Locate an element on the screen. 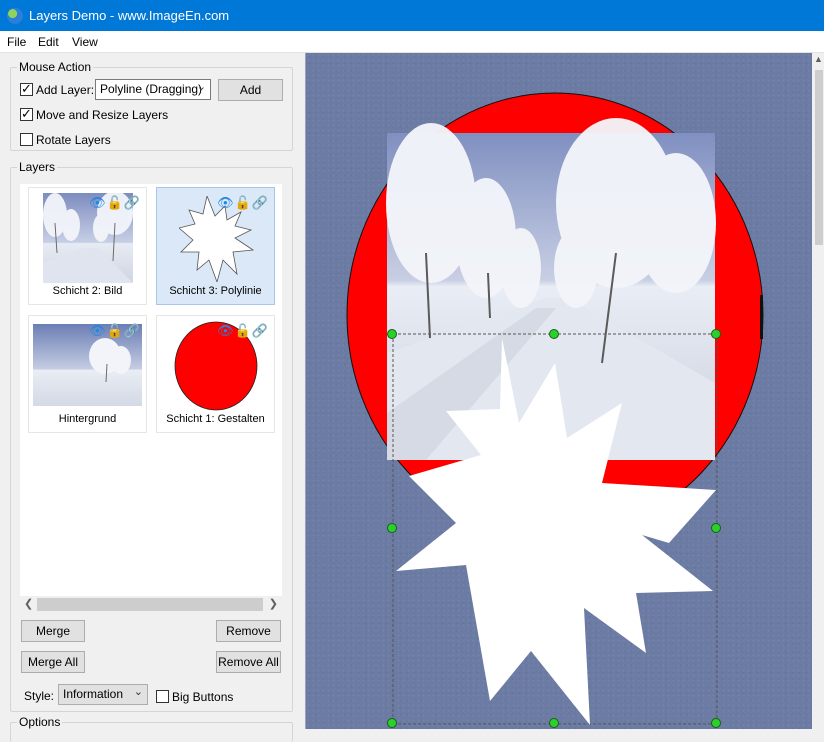 This screenshot has width=824, height=742. merge-button: Merge is located at coordinates (53, 631).